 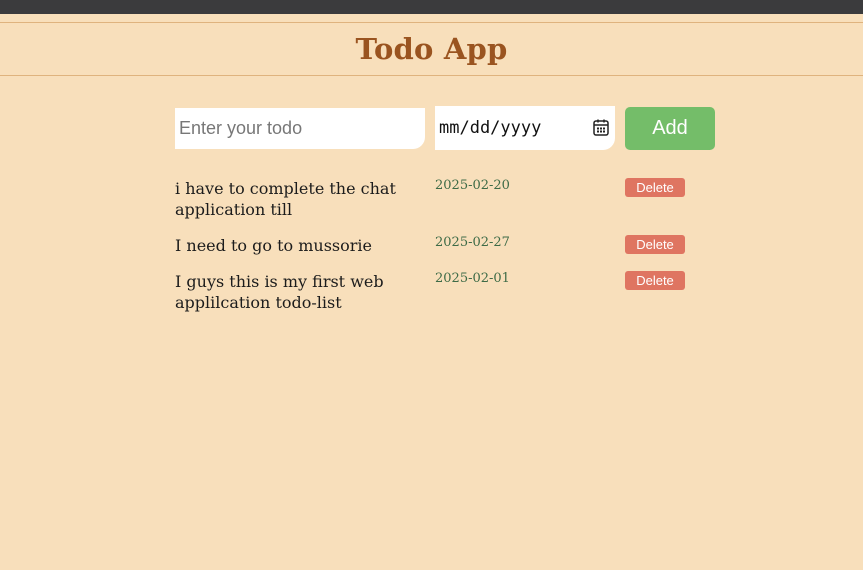 I want to click on page-title: Todo App, so click(x=431, y=49).